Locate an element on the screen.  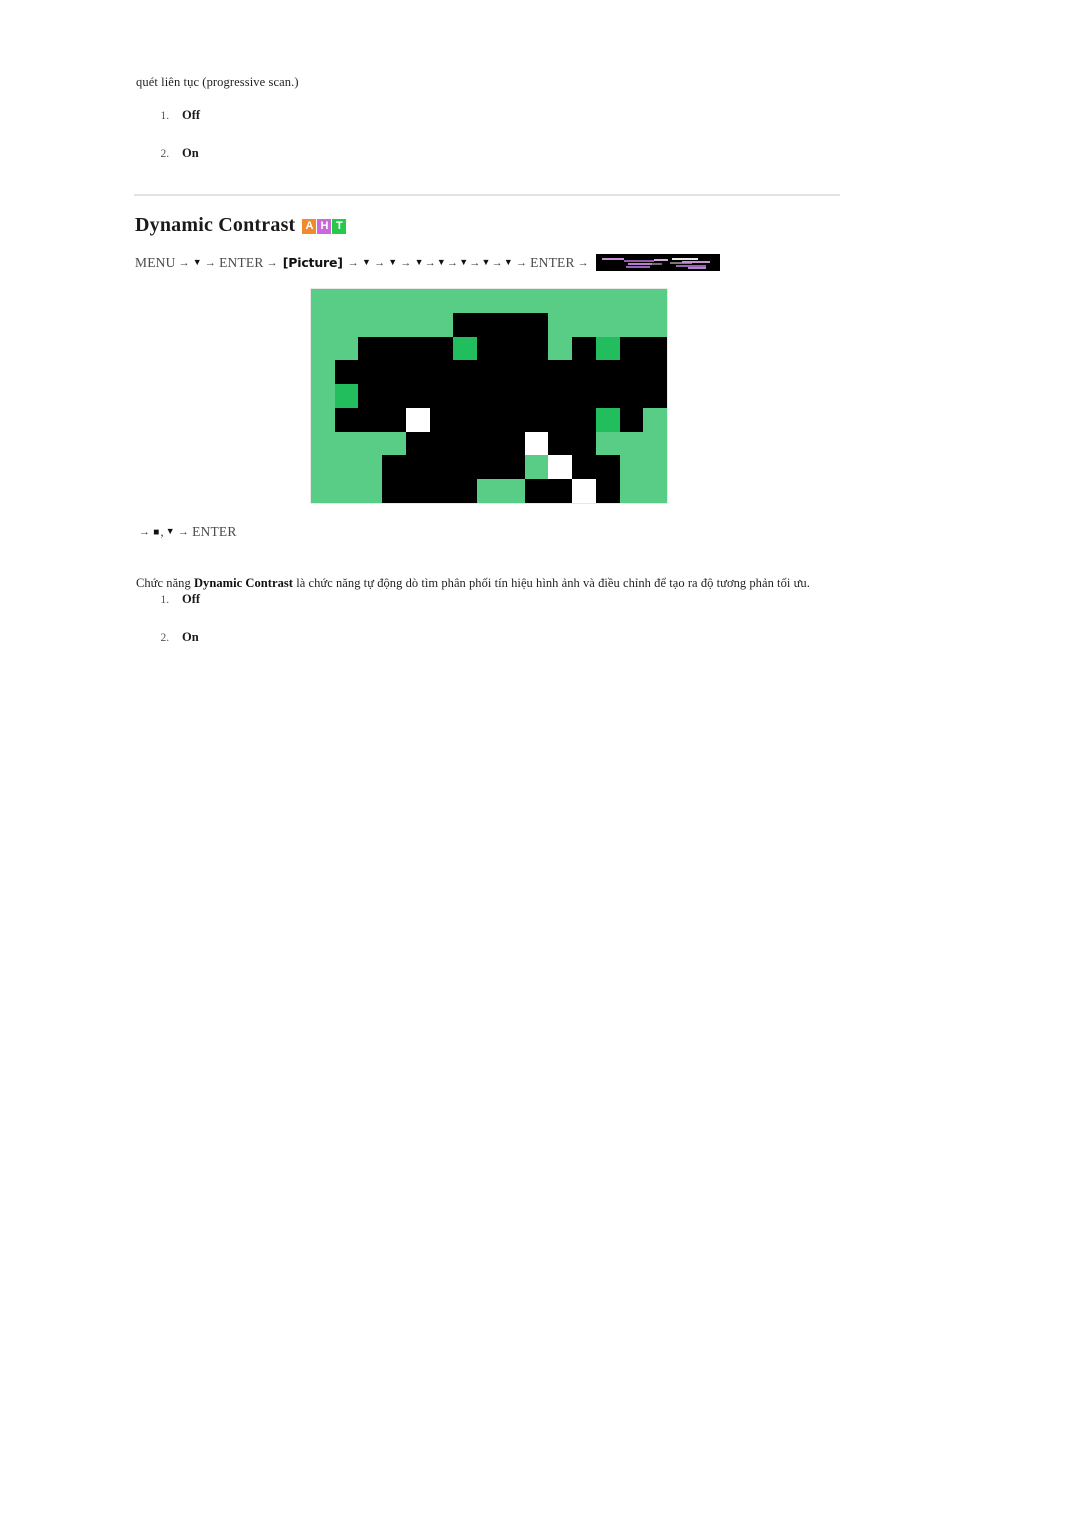
badge-tv-icon: T is located at coordinates (339, 226).